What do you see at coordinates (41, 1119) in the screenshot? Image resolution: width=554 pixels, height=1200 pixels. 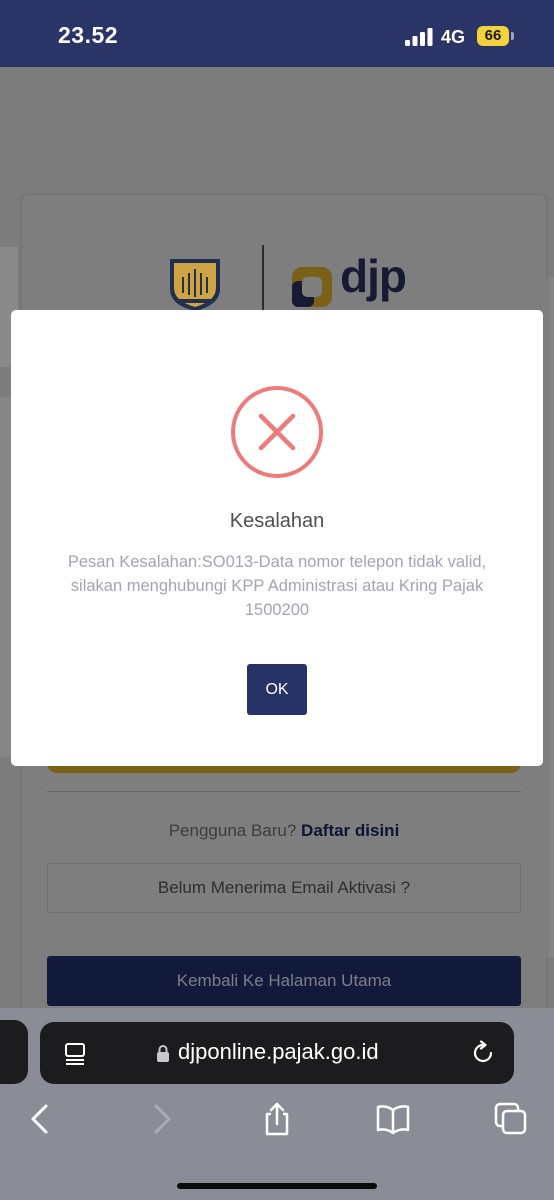 I see `back-icon` at bounding box center [41, 1119].